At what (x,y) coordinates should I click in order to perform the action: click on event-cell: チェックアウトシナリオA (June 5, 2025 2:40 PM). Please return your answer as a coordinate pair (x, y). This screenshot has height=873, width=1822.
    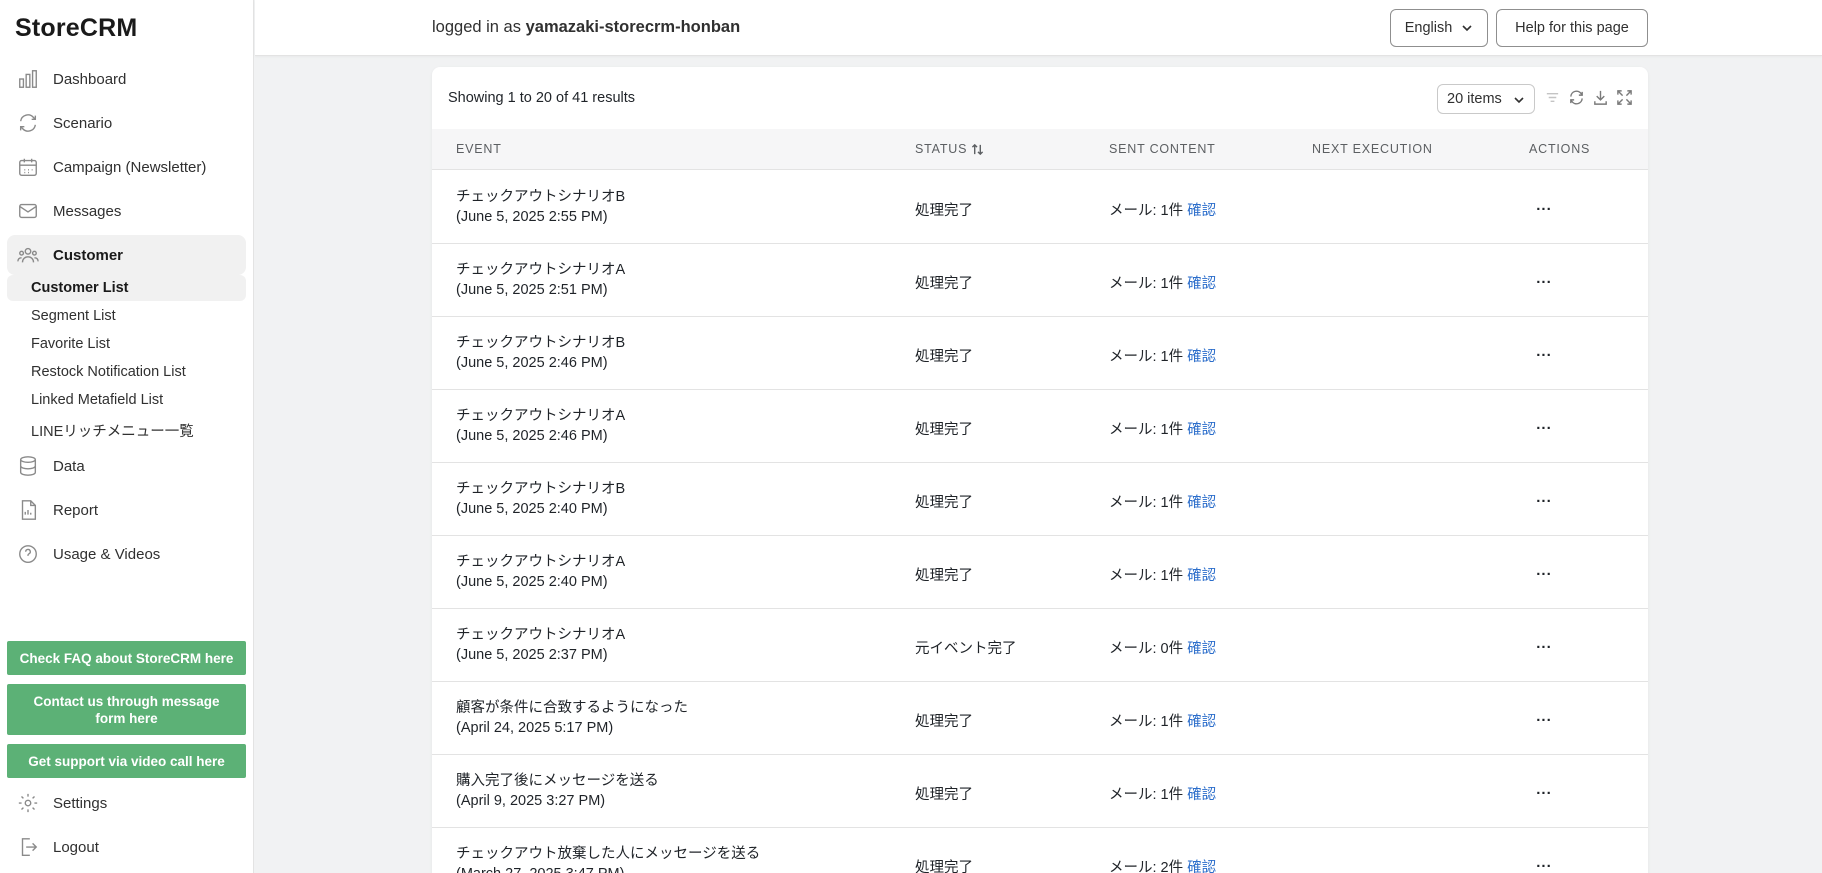
    Looking at the image, I should click on (540, 572).